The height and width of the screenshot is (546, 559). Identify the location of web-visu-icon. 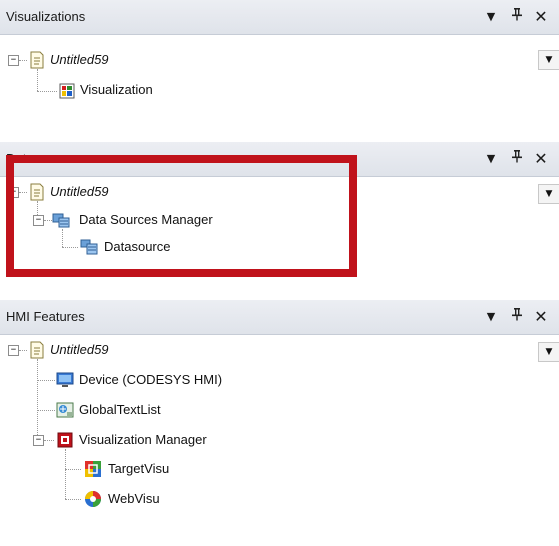
(93, 499).